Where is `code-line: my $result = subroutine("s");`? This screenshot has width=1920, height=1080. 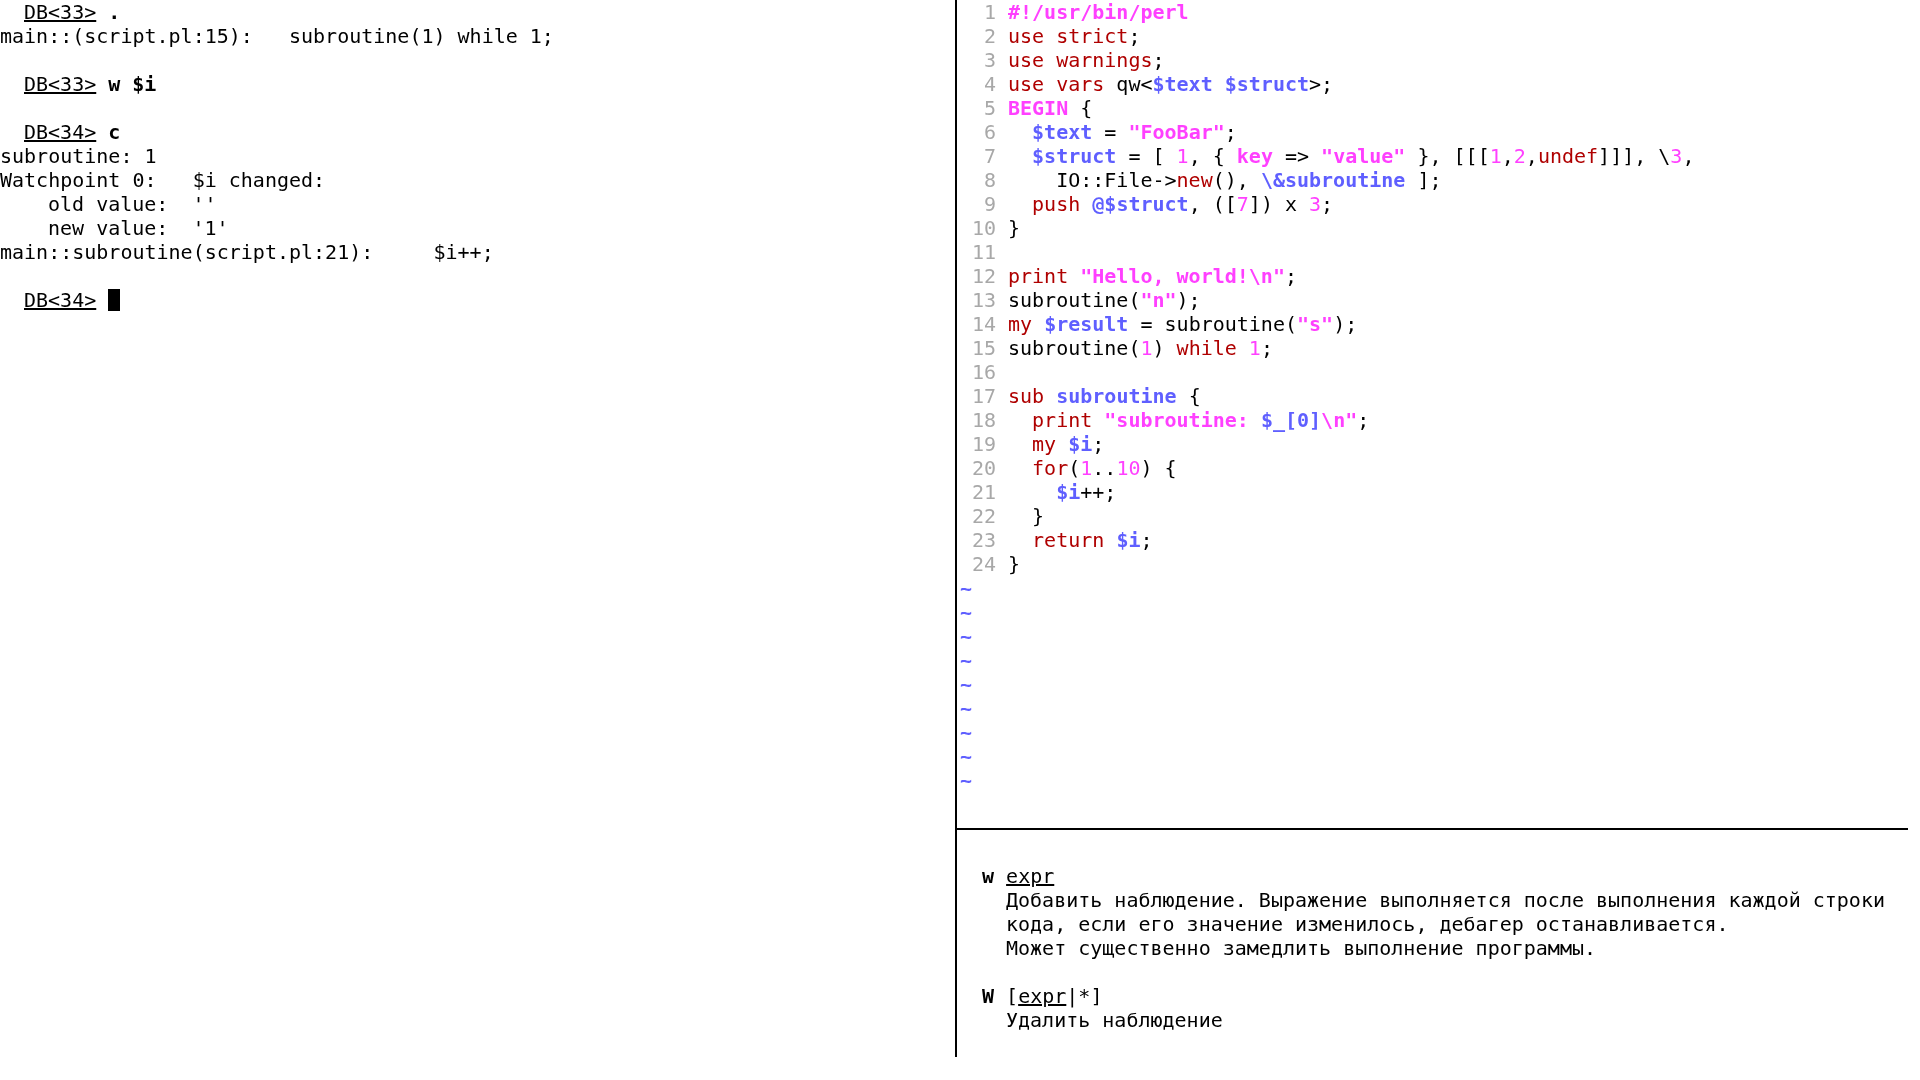 code-line: my $result = subroutine("s"); is located at coordinates (1183, 324).